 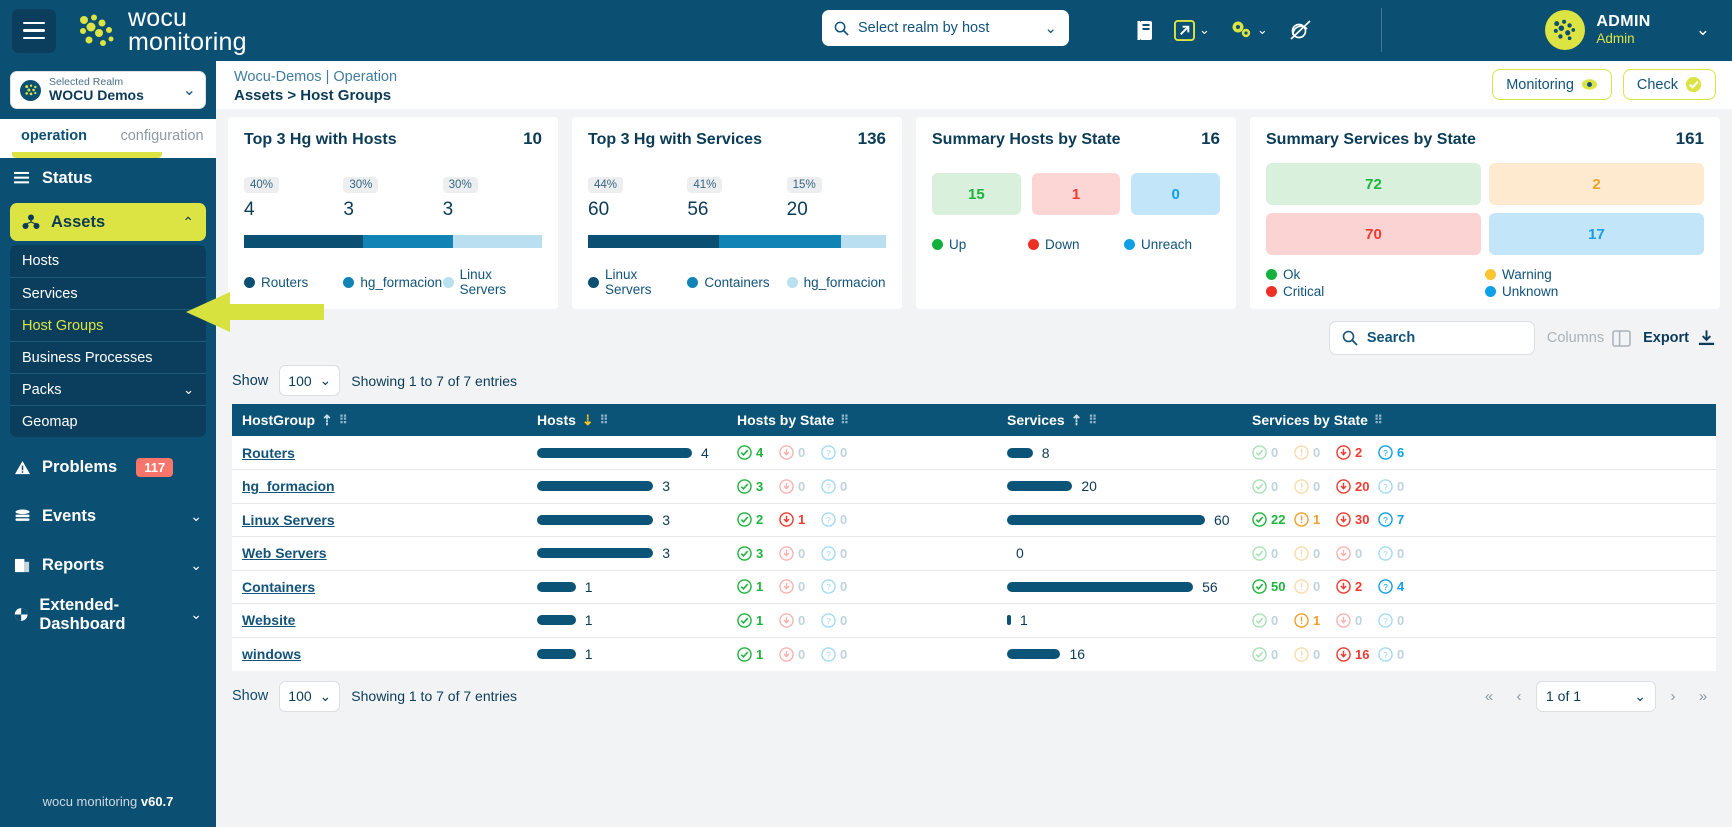 I want to click on hostgroup-link: windows, so click(x=271, y=654).